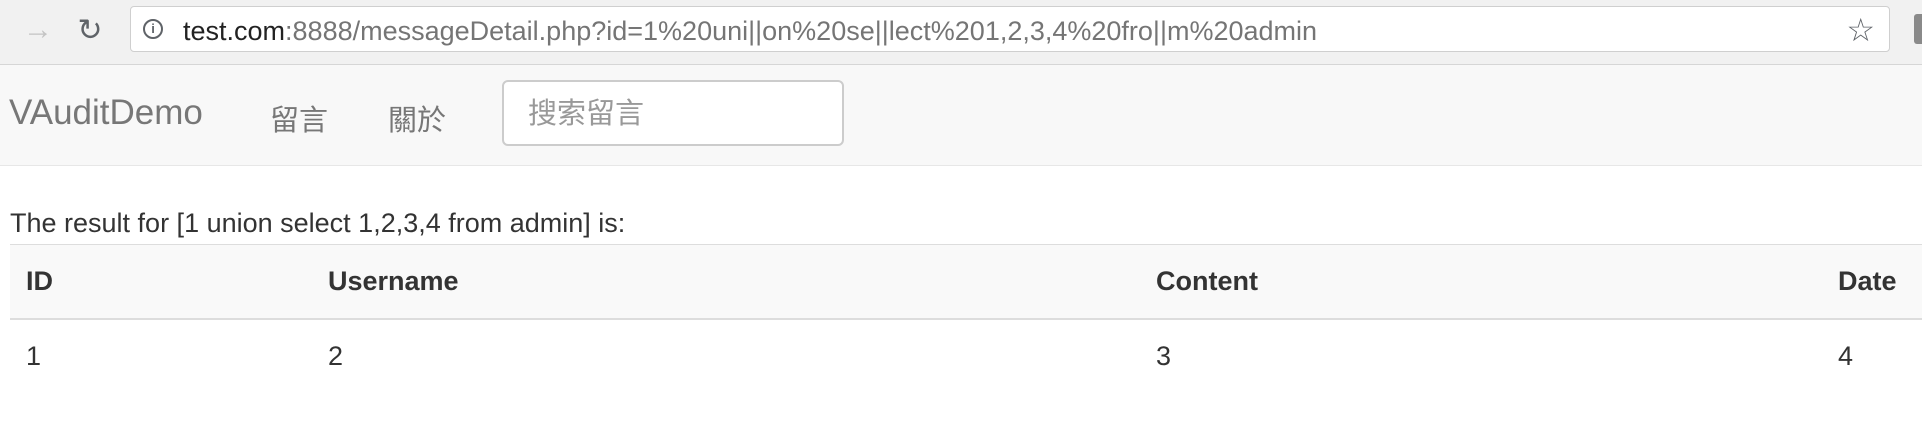 The image size is (1922, 422). What do you see at coordinates (673, 113) in the screenshot?
I see `search-input` at bounding box center [673, 113].